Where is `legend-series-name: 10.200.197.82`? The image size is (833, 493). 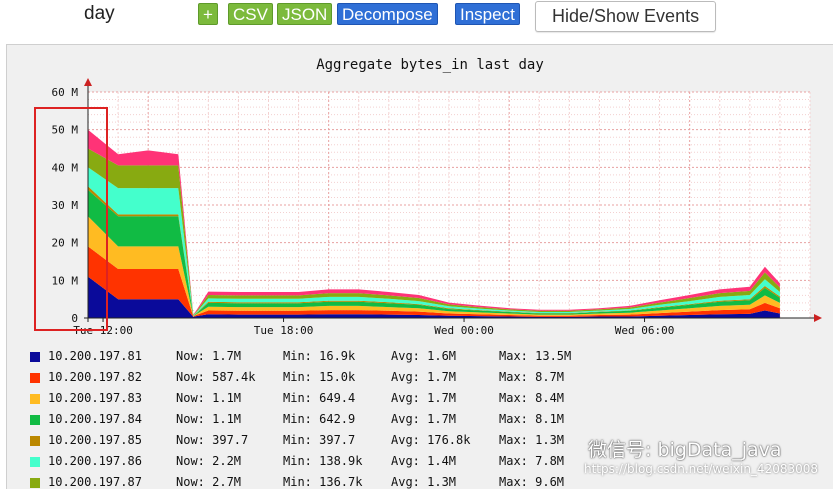 legend-series-name: 10.200.197.82 is located at coordinates (95, 377).